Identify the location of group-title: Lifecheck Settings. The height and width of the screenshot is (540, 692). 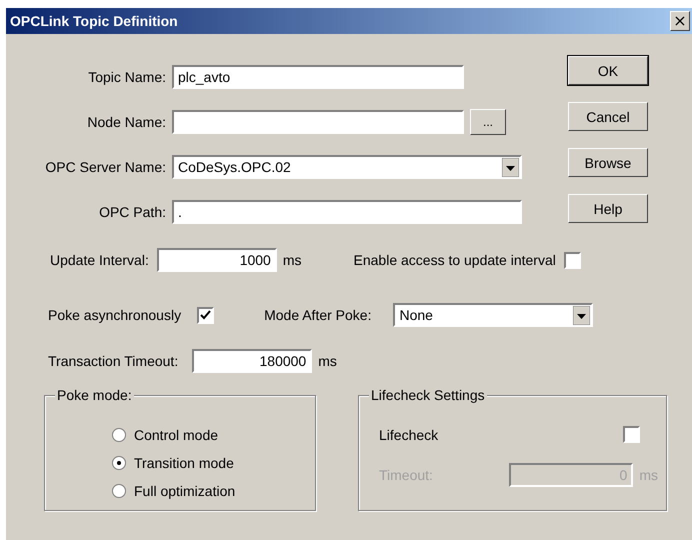
(428, 395).